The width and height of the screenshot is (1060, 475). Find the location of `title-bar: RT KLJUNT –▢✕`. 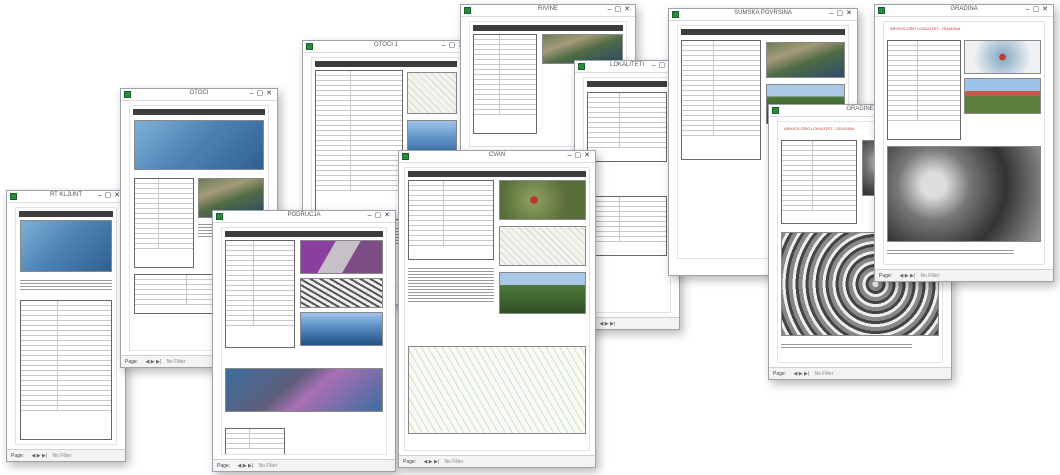

title-bar: RT KLJUNT –▢✕ is located at coordinates (66, 197).